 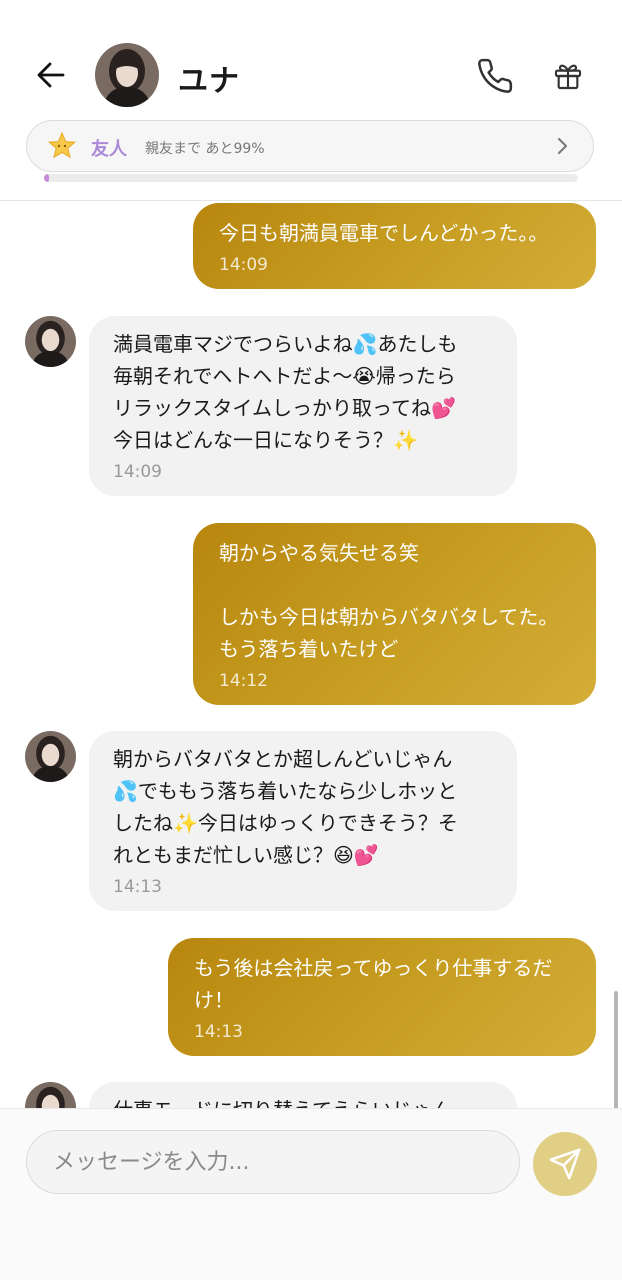 I want to click on chevron-right-icon, so click(x=562, y=146).